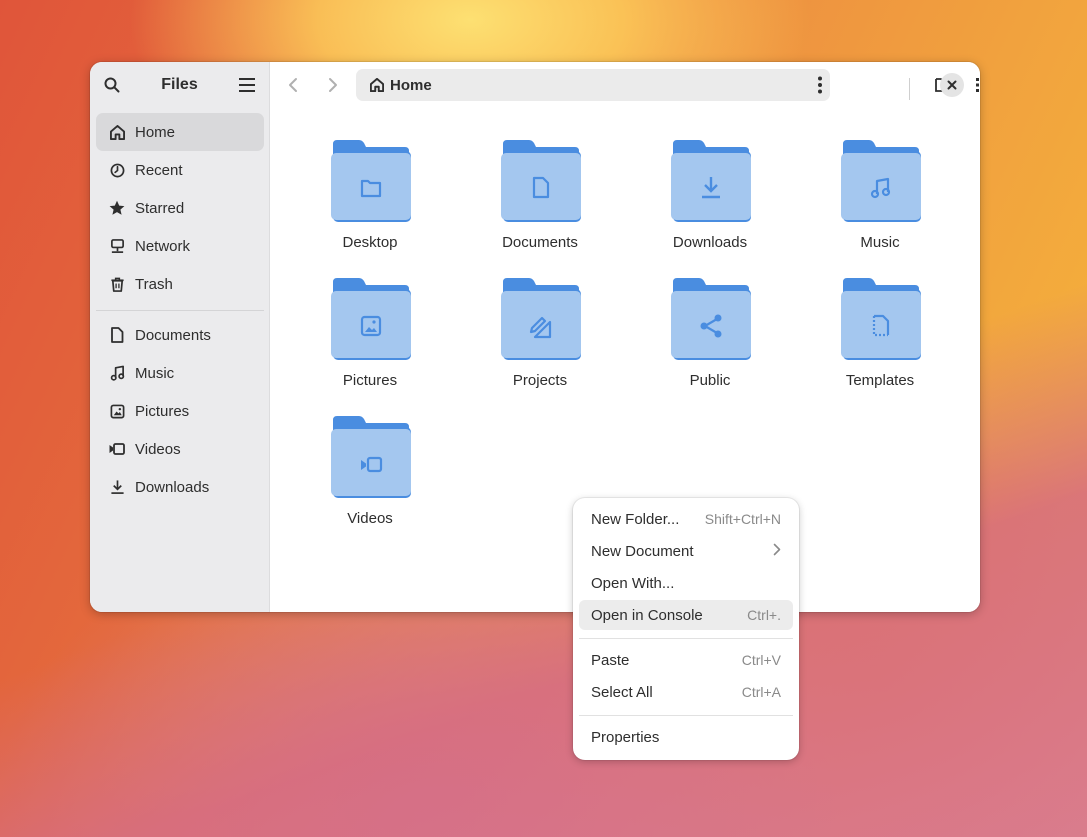 This screenshot has height=837, width=1087. Describe the element at coordinates (158, 449) in the screenshot. I see `sidebar-item-label: Videos` at that location.